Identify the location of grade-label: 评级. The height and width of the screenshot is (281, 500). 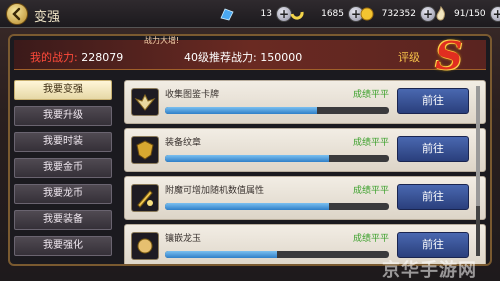
(409, 57).